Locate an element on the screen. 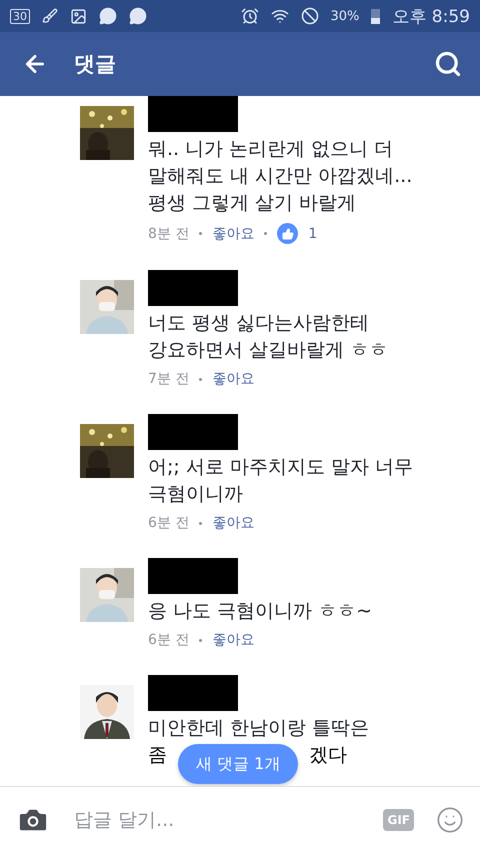 The height and width of the screenshot is (853, 480). alarm-clock-icon is located at coordinates (249, 16).